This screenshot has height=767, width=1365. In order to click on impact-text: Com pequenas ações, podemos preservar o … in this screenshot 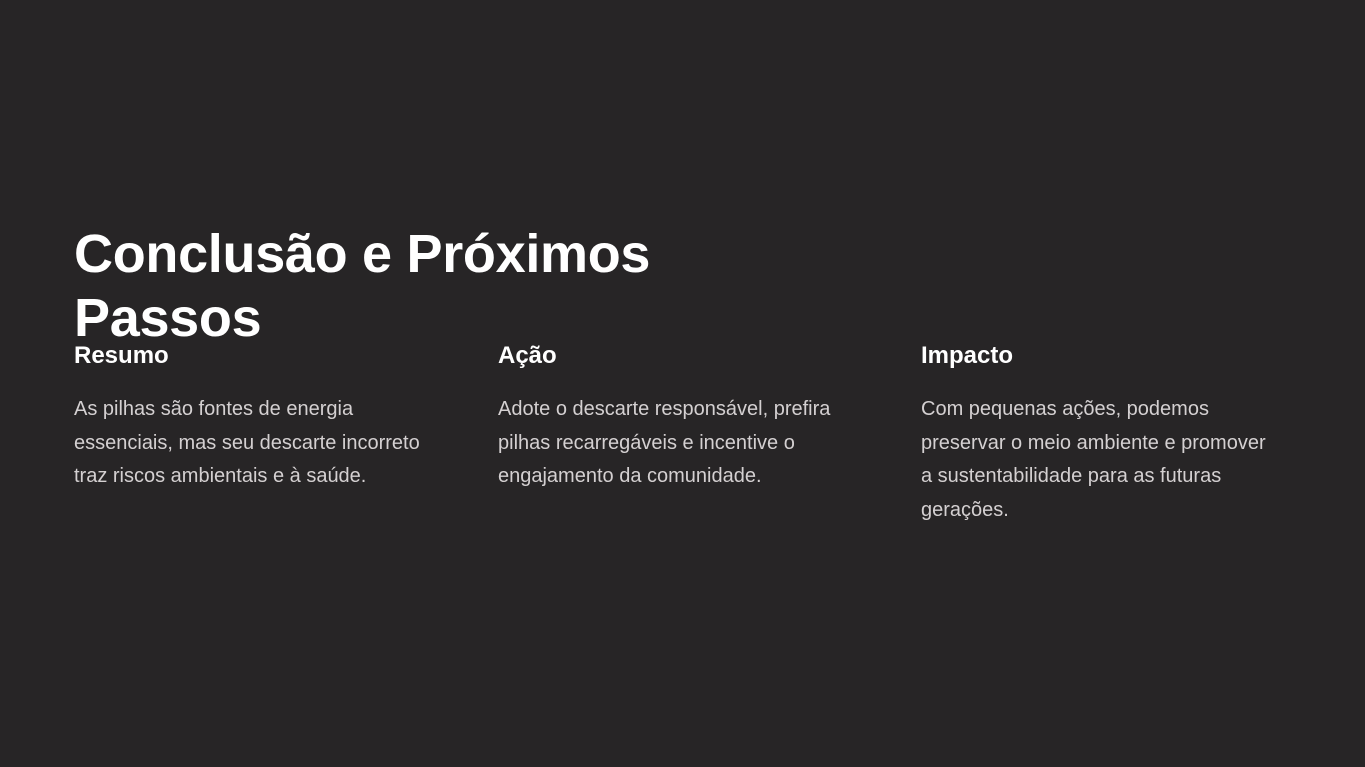, I will do `click(1093, 459)`.